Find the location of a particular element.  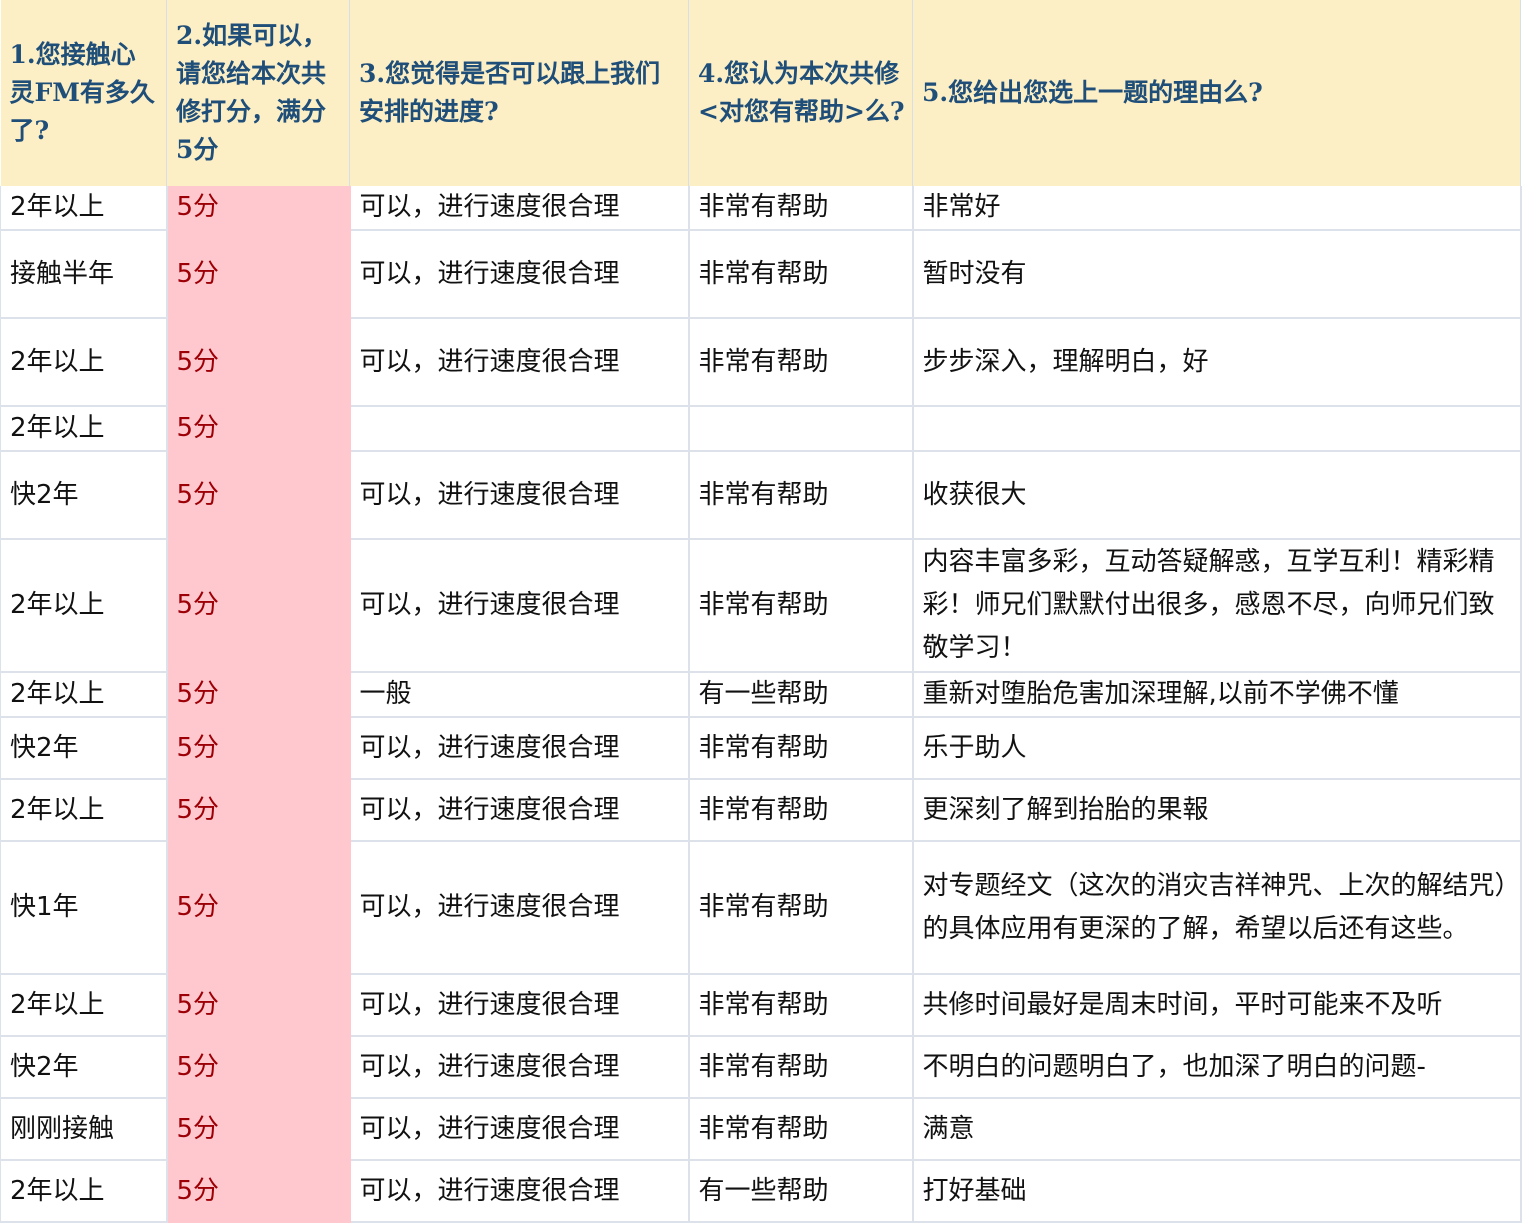

cell-reason: 打好基础 is located at coordinates (1217, 1191).